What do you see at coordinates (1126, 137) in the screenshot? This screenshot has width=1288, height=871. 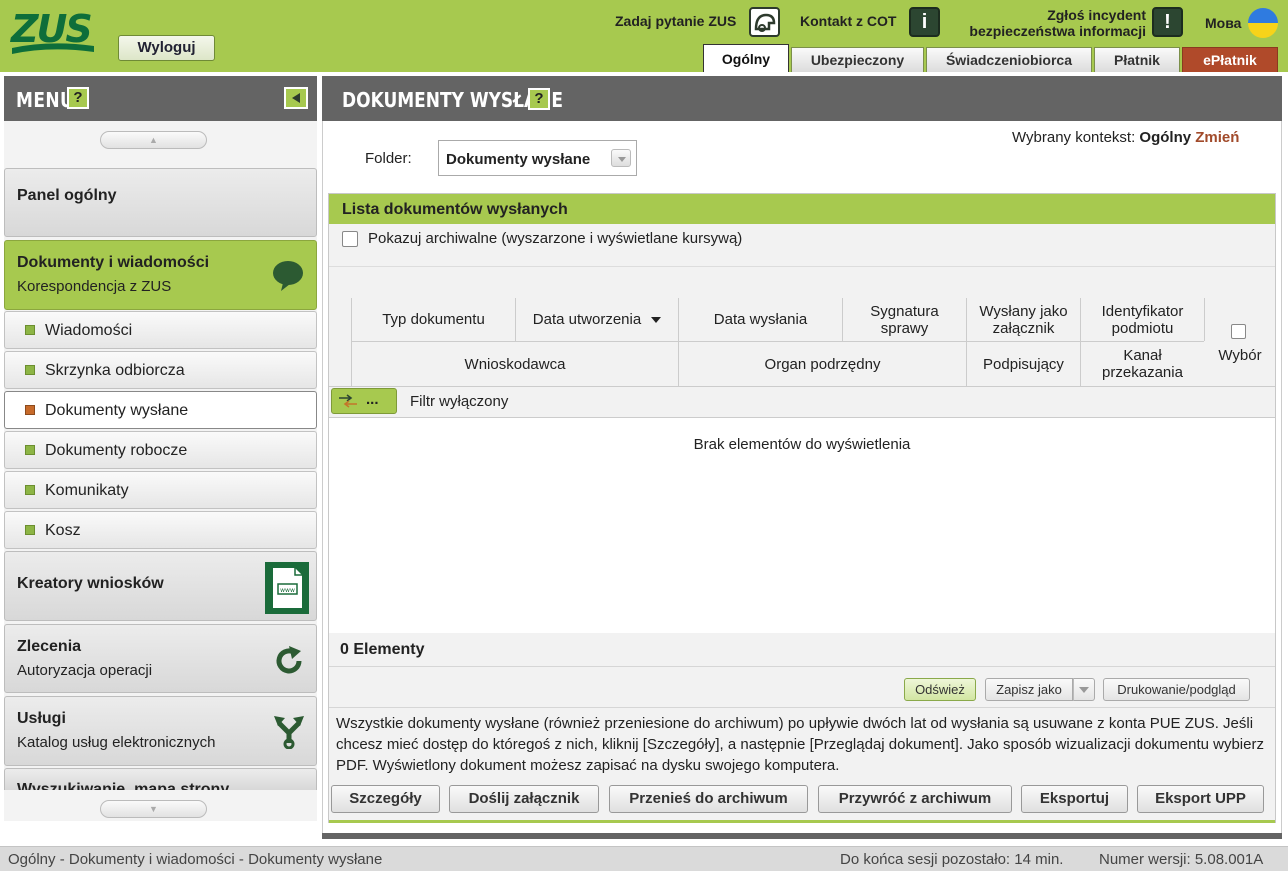 I see `context-info: Wybrany kontekst: Ogólny Zmień` at bounding box center [1126, 137].